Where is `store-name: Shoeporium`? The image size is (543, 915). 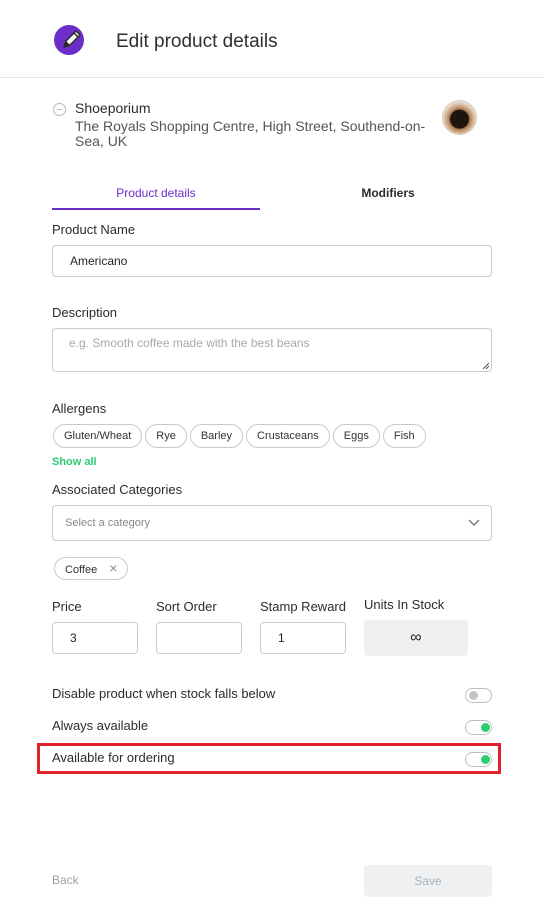 store-name: Shoeporium is located at coordinates (113, 108).